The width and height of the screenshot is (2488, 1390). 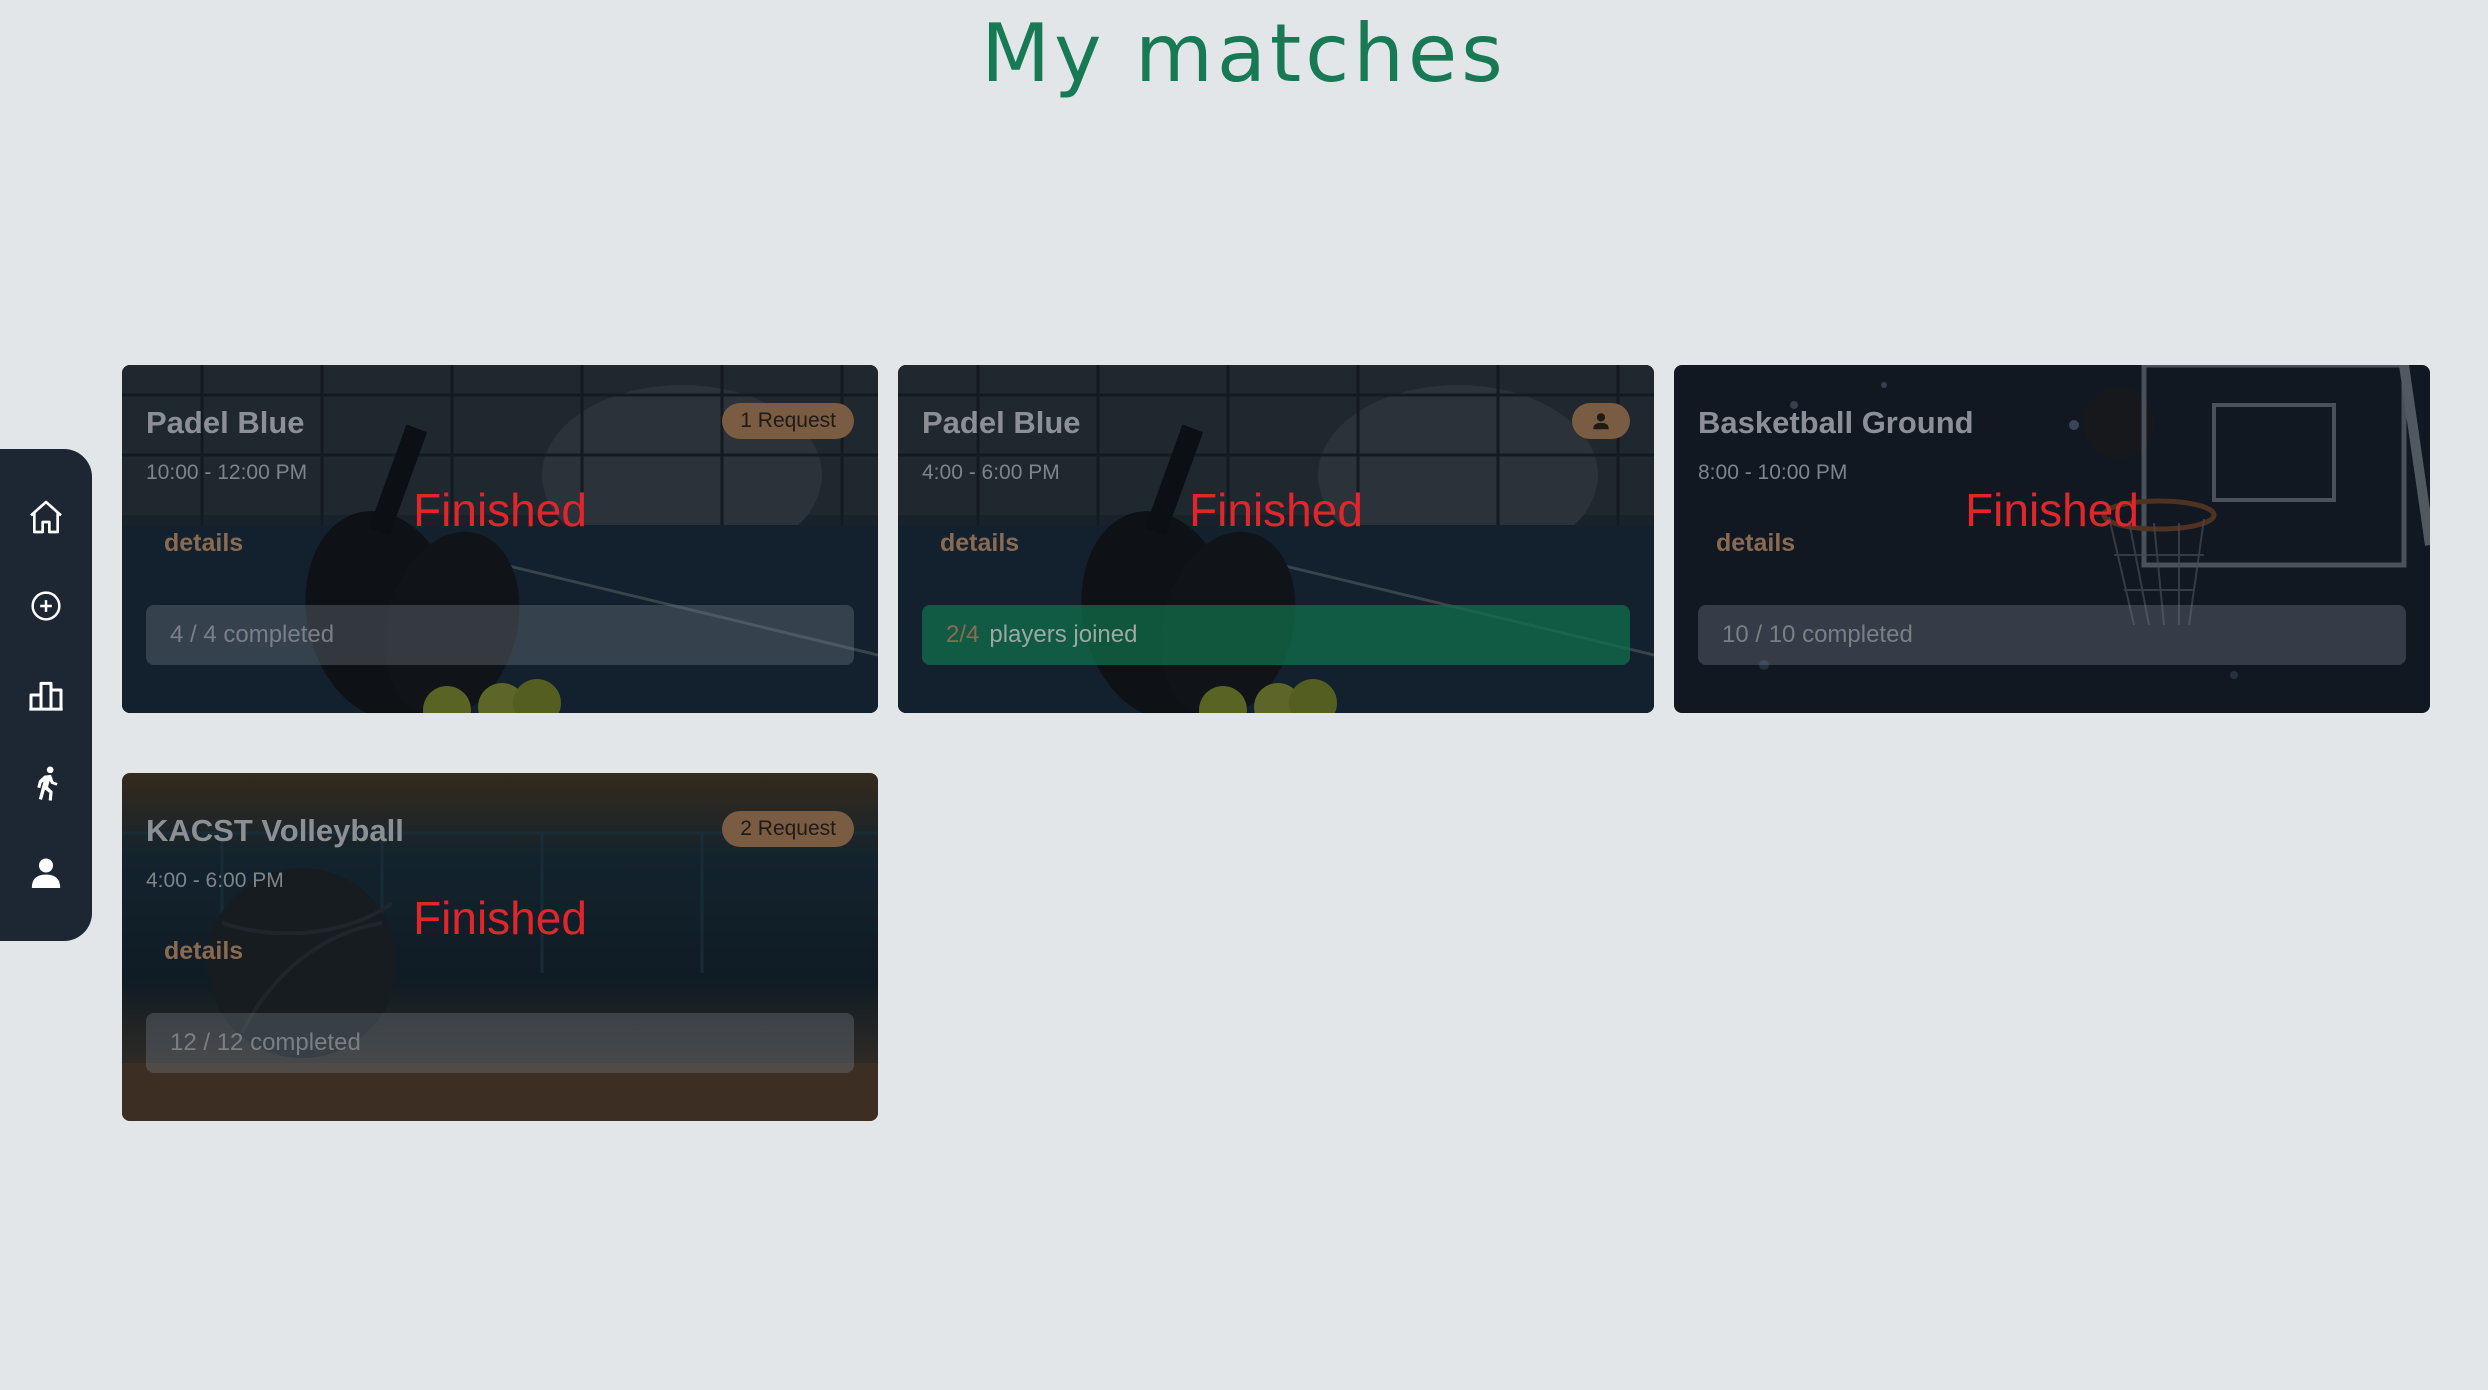 What do you see at coordinates (2052, 635) in the screenshot?
I see `players-progress: 10 / 10 completed` at bounding box center [2052, 635].